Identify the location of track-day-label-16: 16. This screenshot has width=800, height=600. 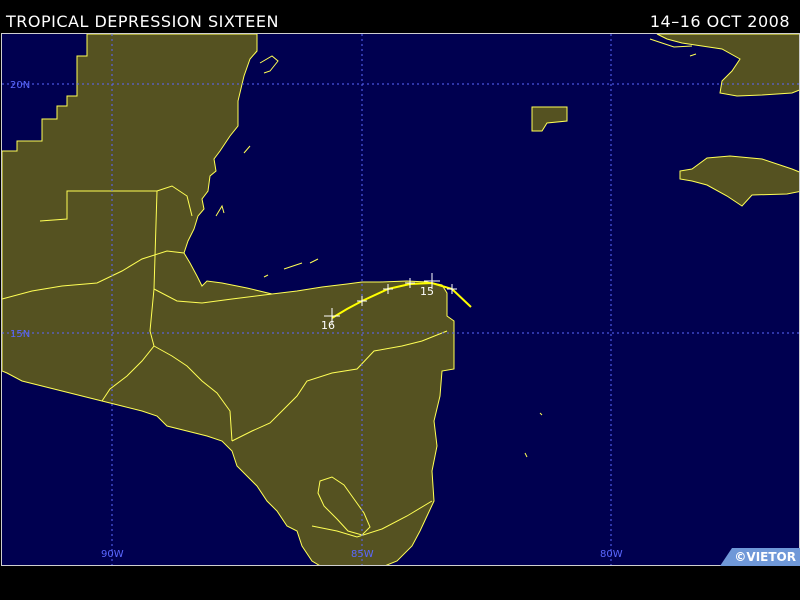
(328, 325).